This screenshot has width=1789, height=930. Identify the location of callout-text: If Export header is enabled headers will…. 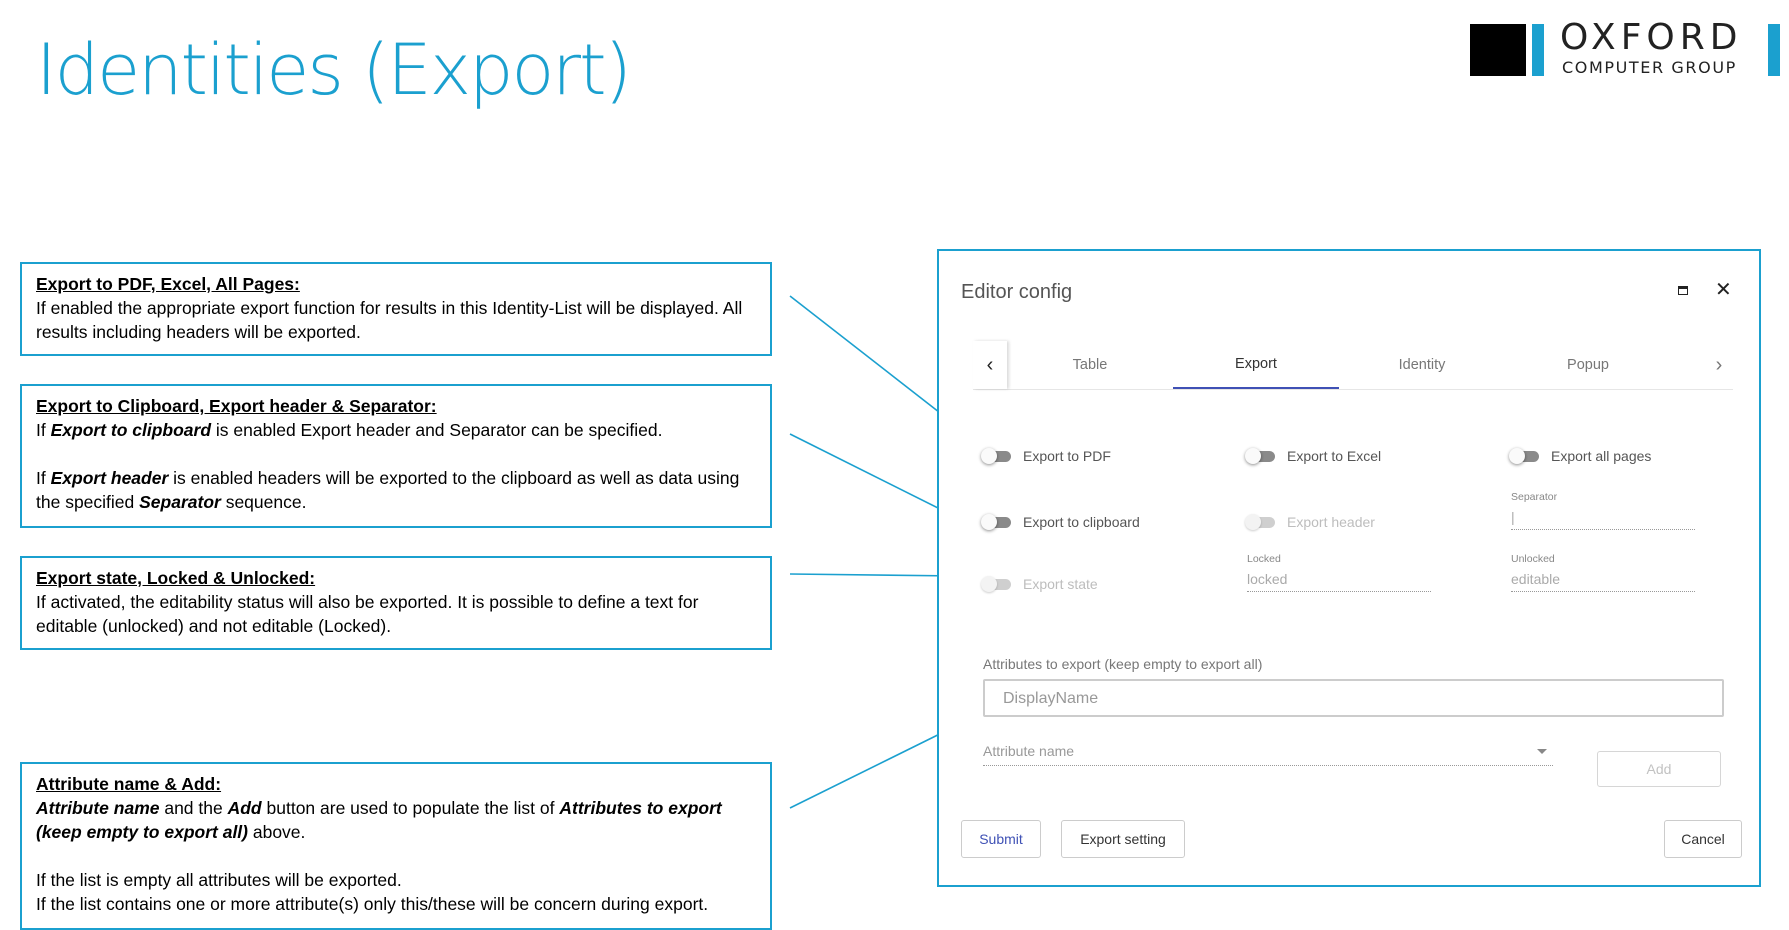
(388, 490).